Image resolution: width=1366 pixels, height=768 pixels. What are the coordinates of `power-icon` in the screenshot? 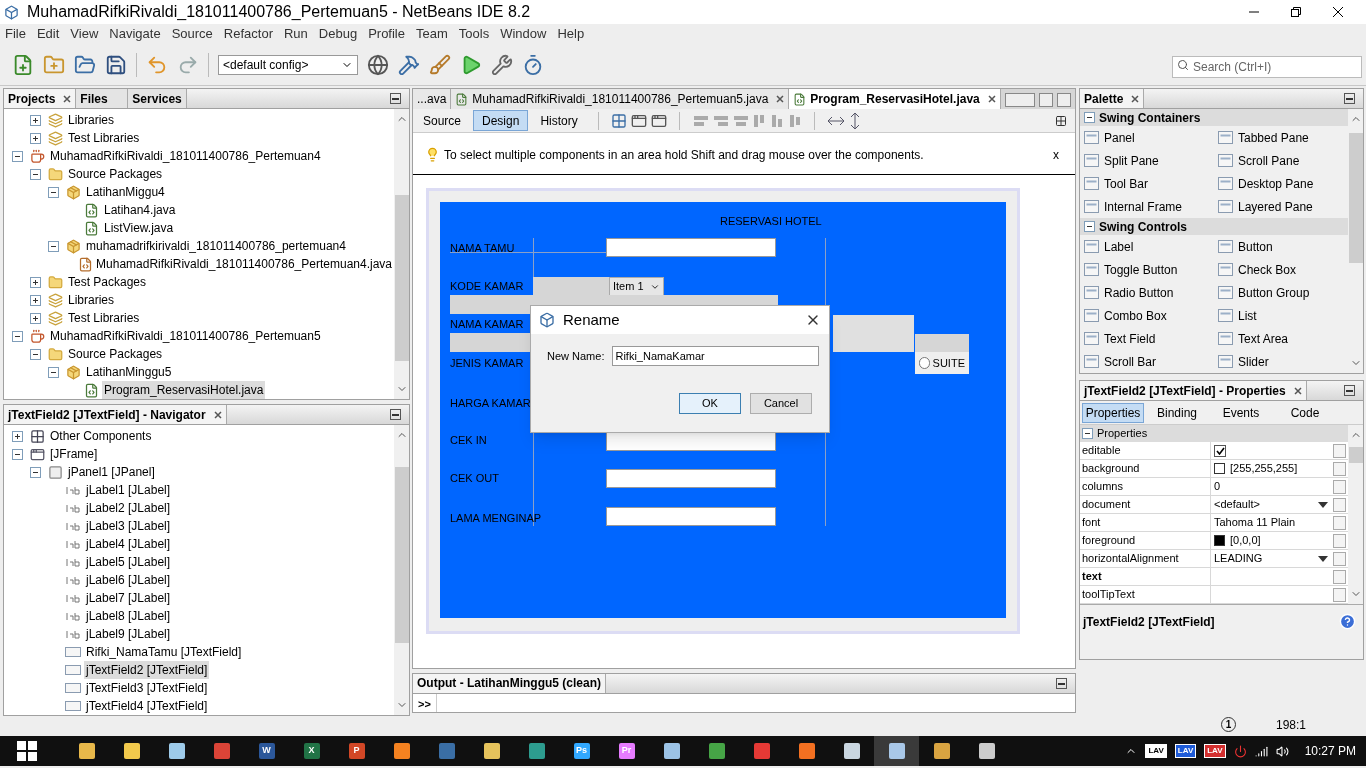 It's located at (1240, 751).